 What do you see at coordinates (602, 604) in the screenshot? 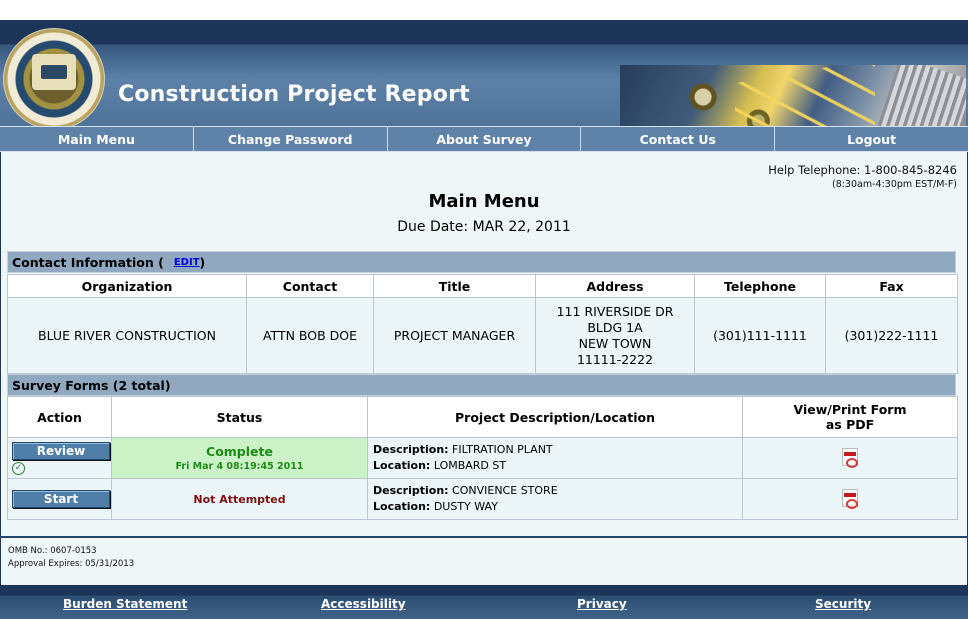
I see `privacy-link: Privacy` at bounding box center [602, 604].